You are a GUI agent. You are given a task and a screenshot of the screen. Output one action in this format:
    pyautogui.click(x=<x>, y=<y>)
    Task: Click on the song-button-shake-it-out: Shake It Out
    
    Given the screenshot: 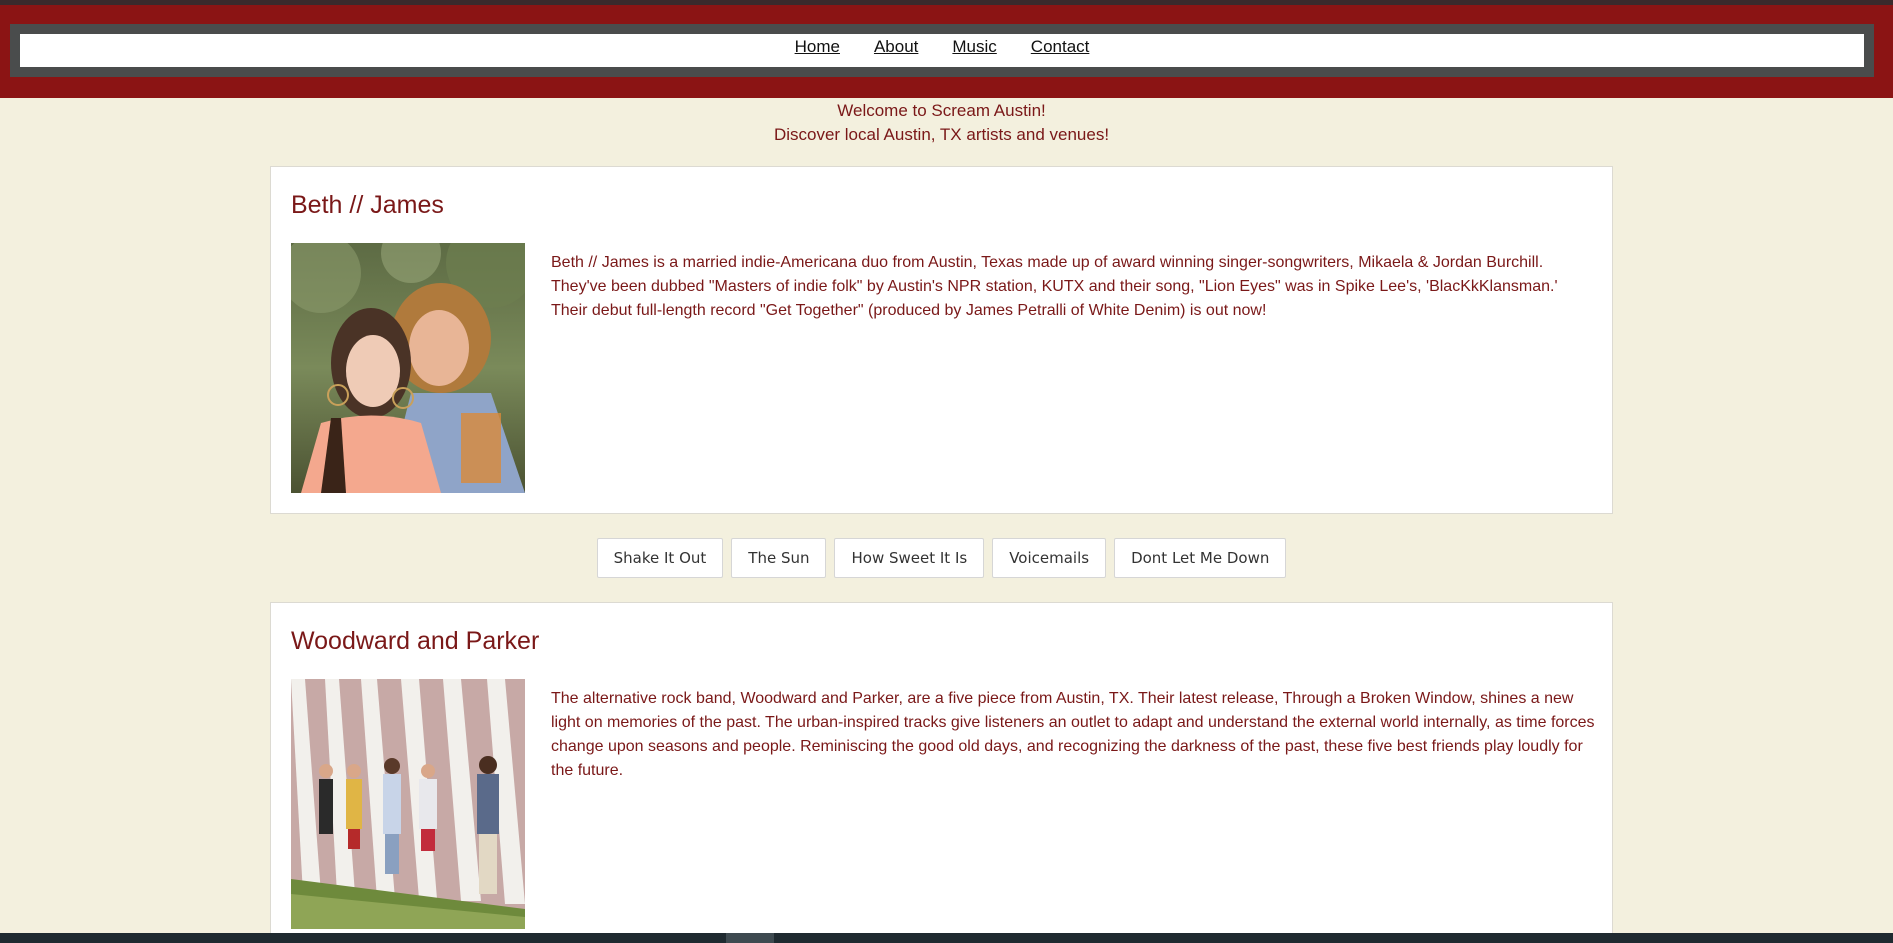 What is the action you would take?
    pyautogui.click(x=660, y=558)
    